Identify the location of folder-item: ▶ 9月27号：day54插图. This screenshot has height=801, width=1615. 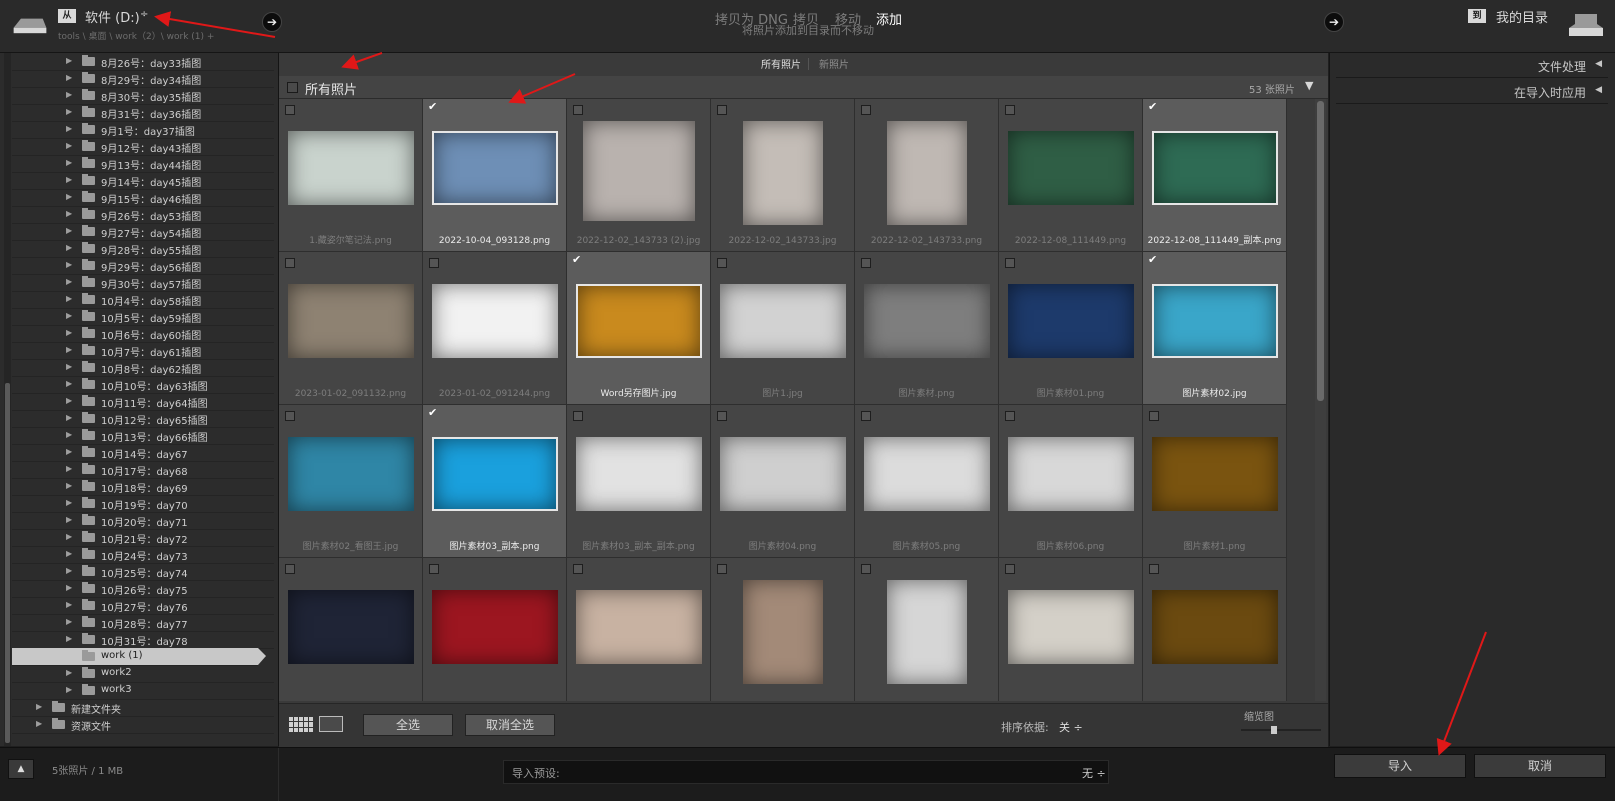
(143, 232).